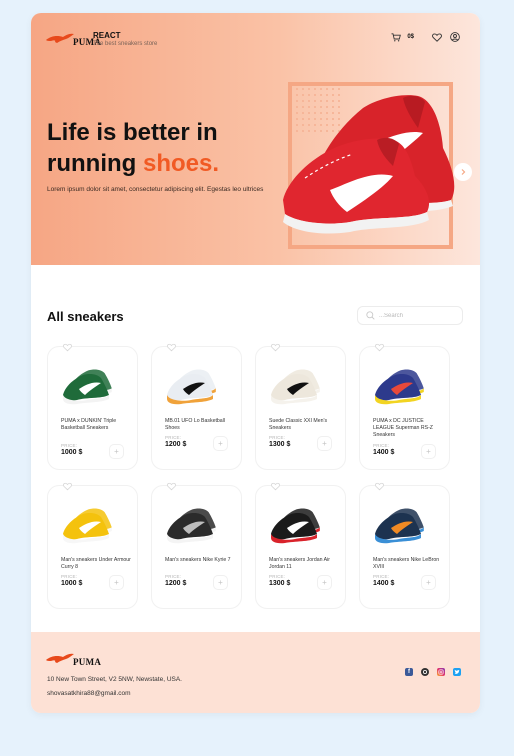 Image resolution: width=514 pixels, height=756 pixels. I want to click on facebook-icon: f, so click(409, 672).